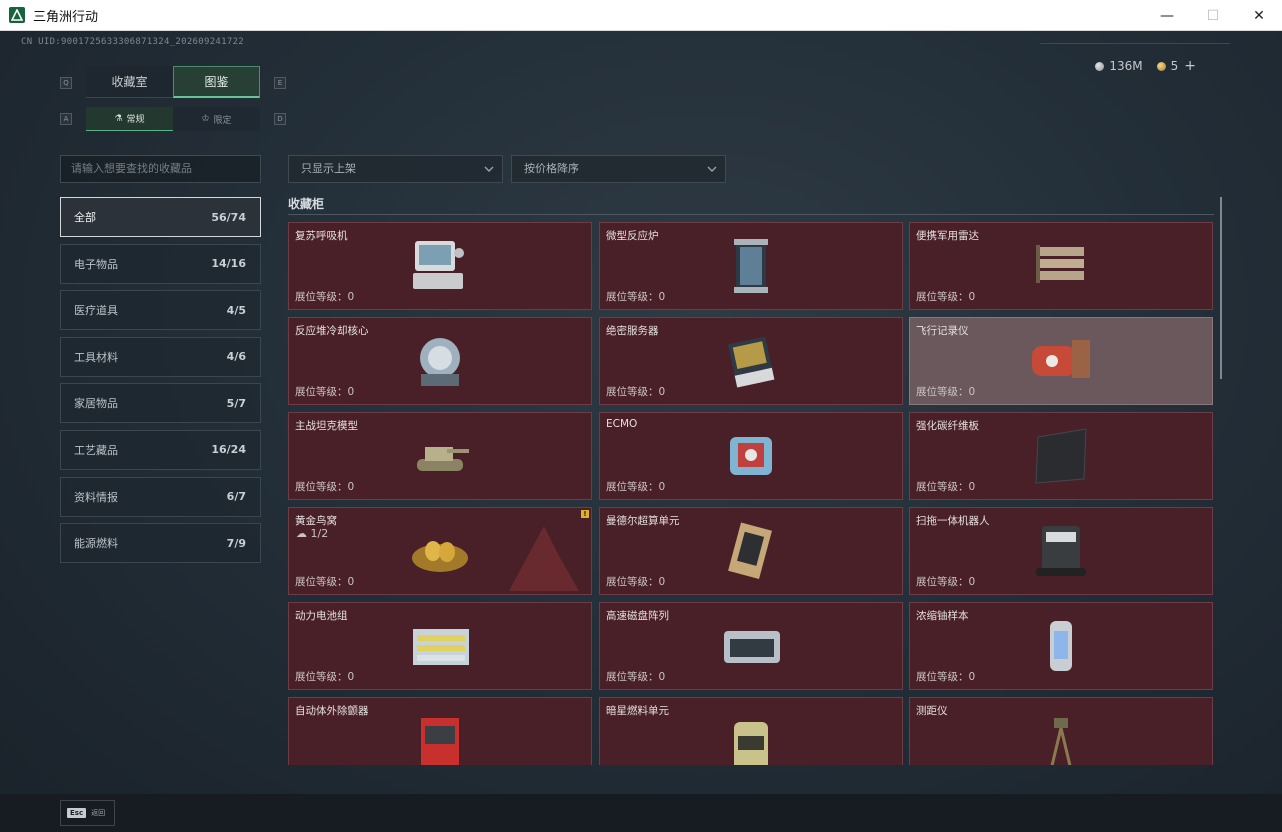 Image resolution: width=1282 pixels, height=832 pixels. Describe the element at coordinates (96, 357) in the screenshot. I see `category-label: 工具材料` at that location.